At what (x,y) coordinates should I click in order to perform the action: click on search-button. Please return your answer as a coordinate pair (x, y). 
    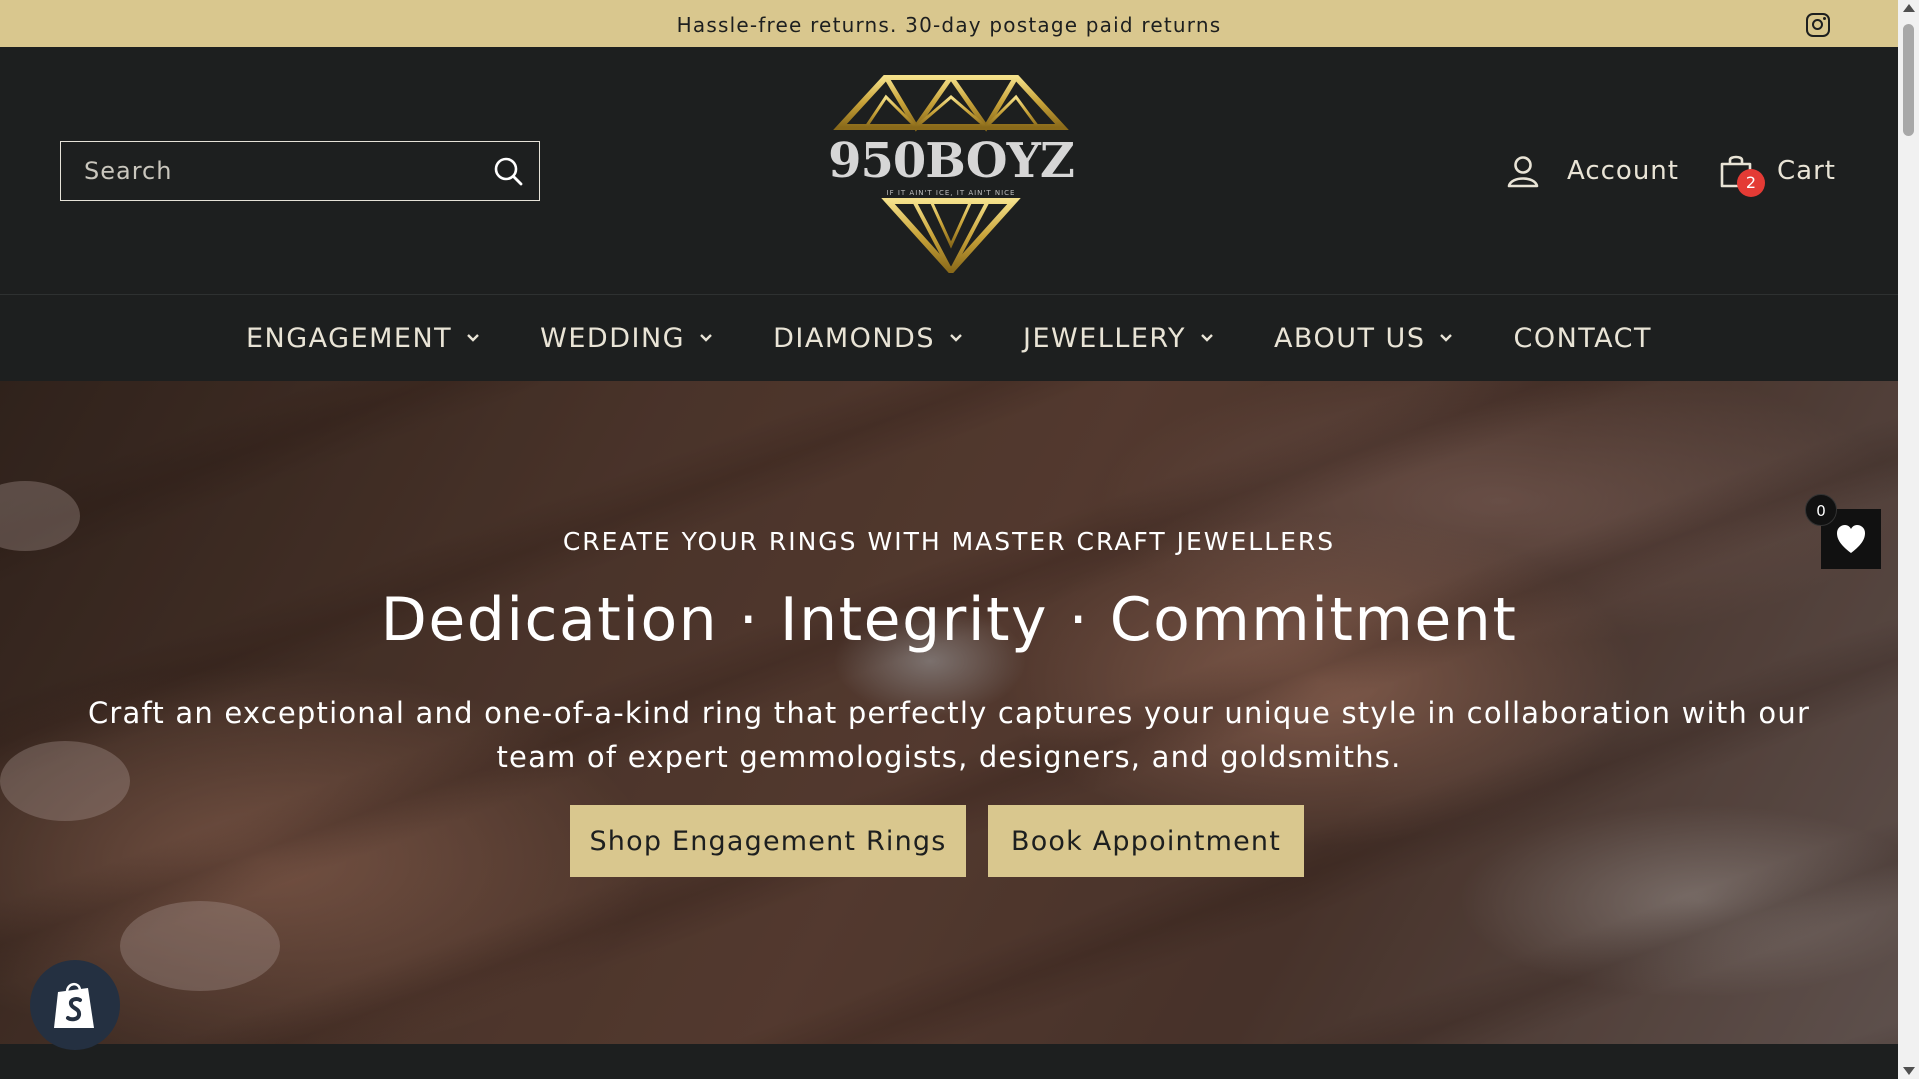
    Looking at the image, I should click on (508, 171).